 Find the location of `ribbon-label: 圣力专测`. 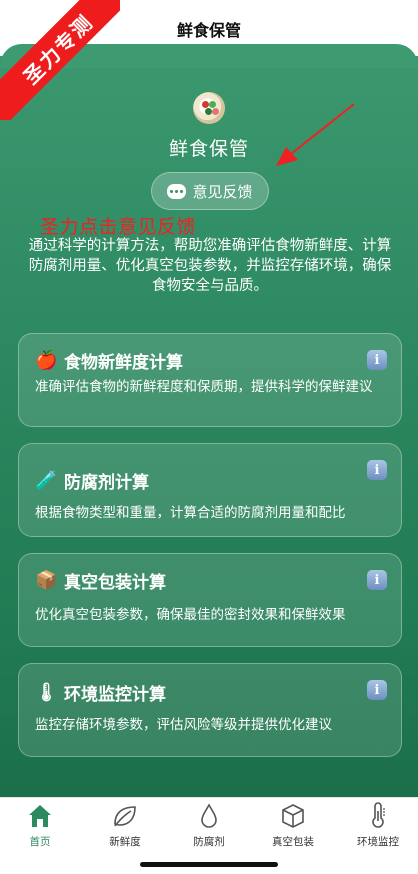

ribbon-label: 圣力专测 is located at coordinates (60, 60).